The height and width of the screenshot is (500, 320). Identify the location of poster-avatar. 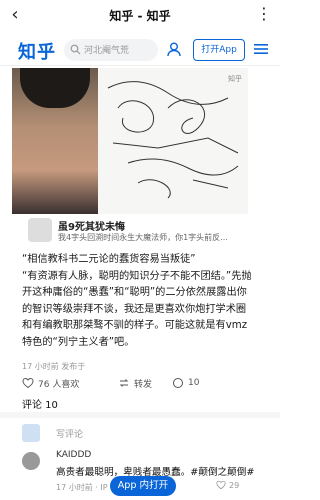
(40, 230).